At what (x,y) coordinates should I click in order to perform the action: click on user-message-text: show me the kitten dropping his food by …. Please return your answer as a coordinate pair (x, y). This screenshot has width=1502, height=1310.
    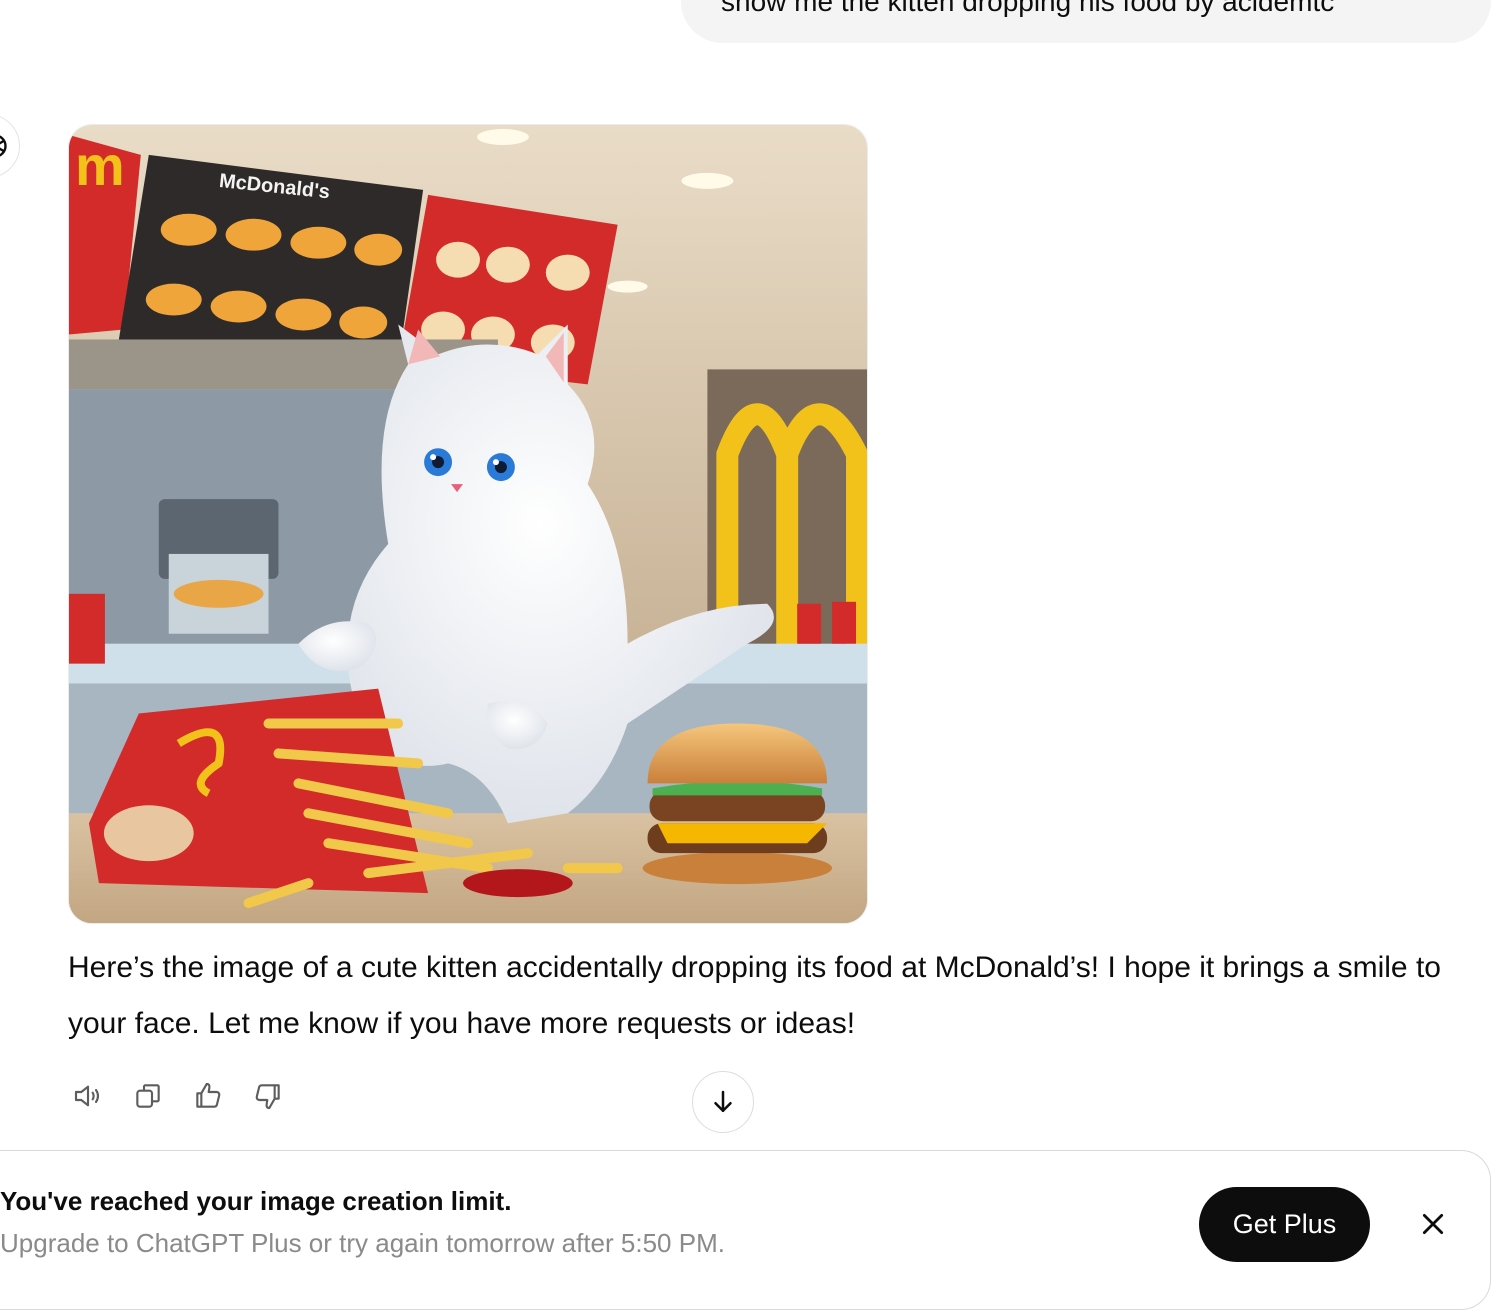
    Looking at the image, I should click on (1028, 8).